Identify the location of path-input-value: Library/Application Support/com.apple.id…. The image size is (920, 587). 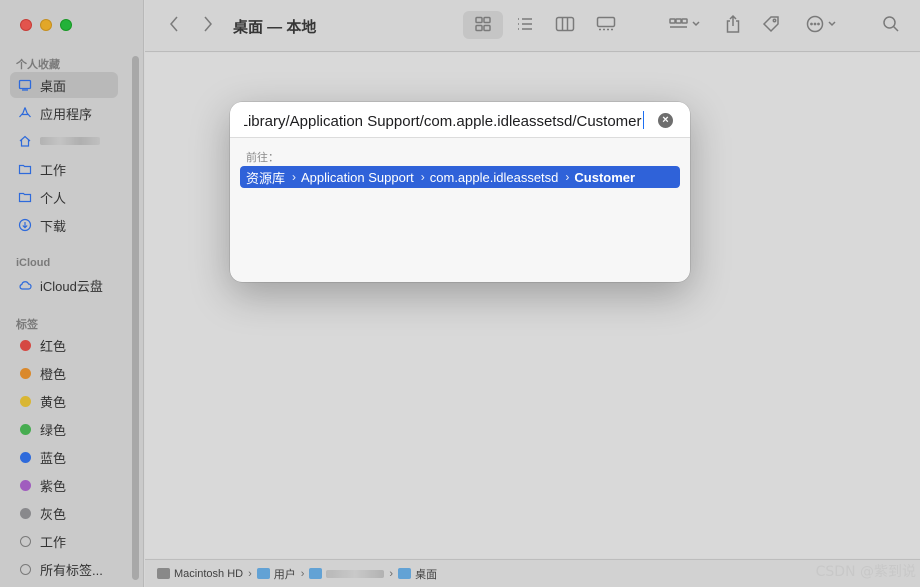
(444, 120).